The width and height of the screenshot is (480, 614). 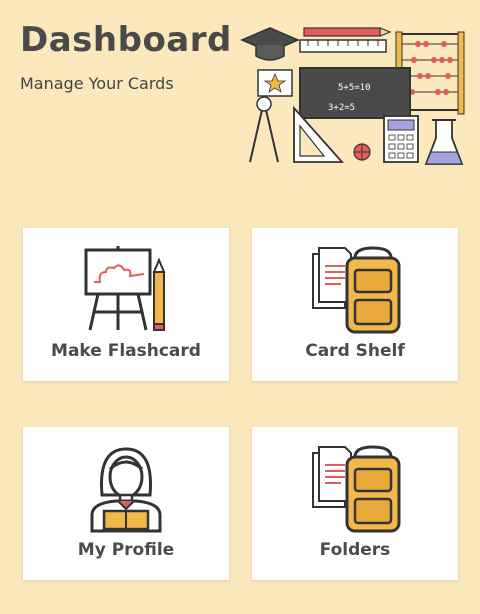 I want to click on flask-icon, so click(x=444, y=142).